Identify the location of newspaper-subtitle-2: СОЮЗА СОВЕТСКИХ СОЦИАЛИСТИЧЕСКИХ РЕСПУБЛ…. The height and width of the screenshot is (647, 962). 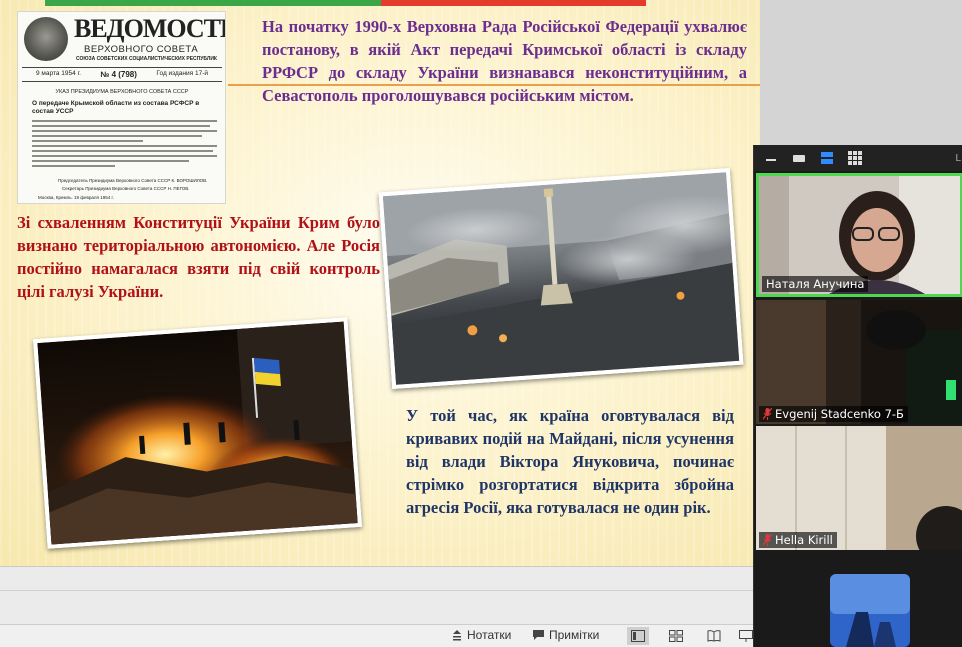
(146, 59).